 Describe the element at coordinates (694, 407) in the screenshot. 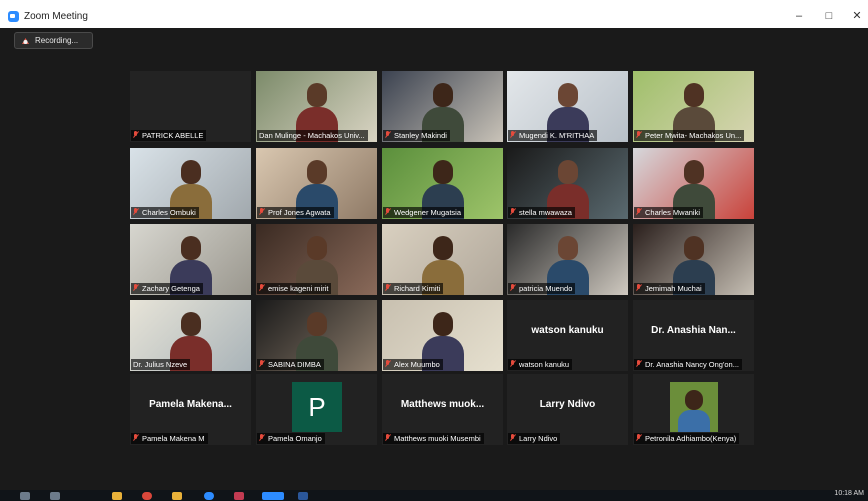

I see `profile-photo` at that location.